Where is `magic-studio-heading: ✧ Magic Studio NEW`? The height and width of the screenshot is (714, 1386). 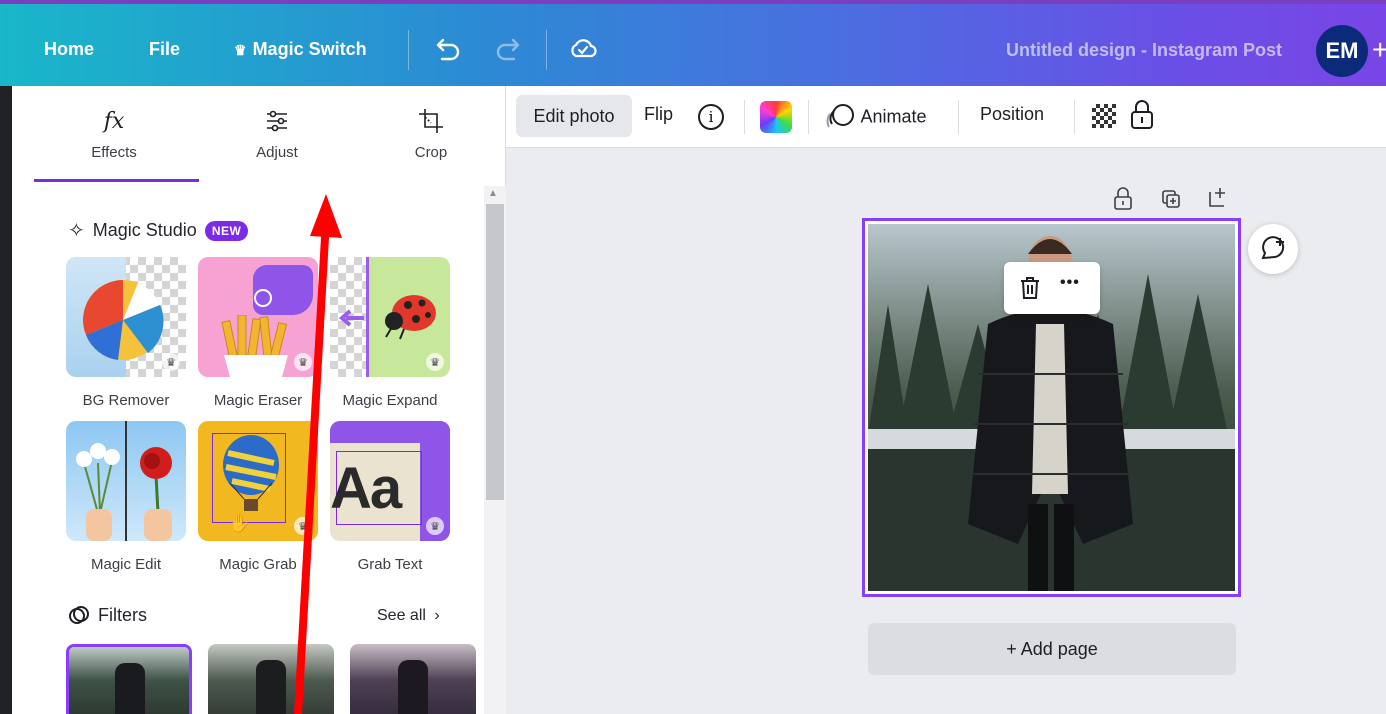 magic-studio-heading: ✧ Magic Studio NEW is located at coordinates (158, 230).